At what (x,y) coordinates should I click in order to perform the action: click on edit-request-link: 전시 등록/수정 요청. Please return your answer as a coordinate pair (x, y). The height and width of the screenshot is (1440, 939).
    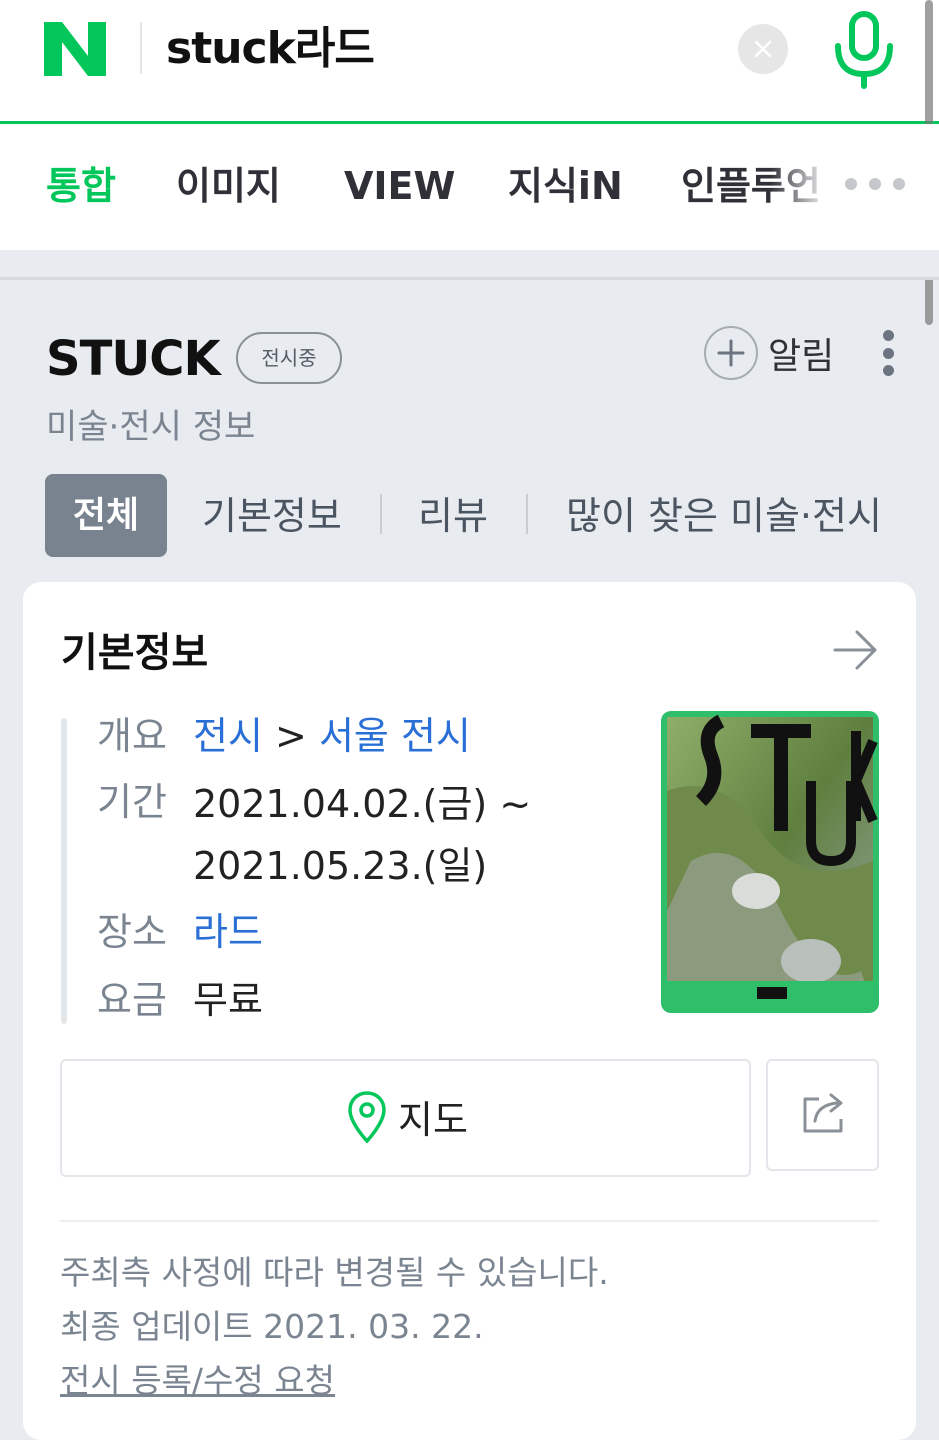
    Looking at the image, I should click on (197, 1381).